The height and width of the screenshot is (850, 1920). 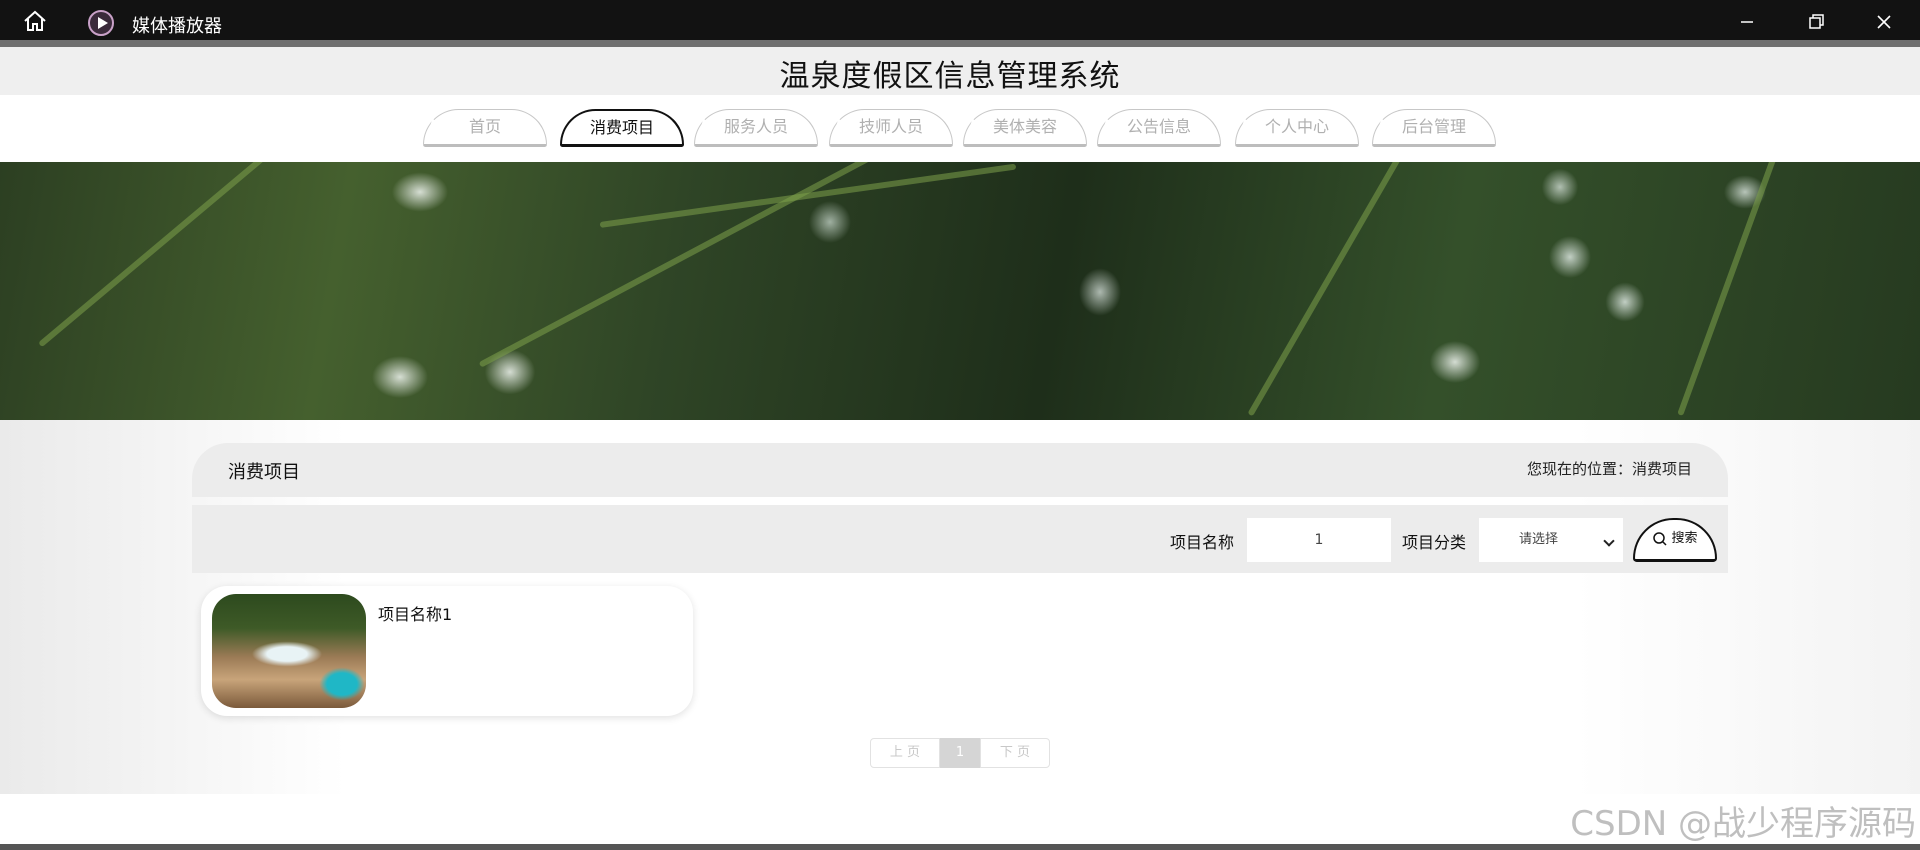 I want to click on nav-item-notices: 公告信息, so click(x=1159, y=128).